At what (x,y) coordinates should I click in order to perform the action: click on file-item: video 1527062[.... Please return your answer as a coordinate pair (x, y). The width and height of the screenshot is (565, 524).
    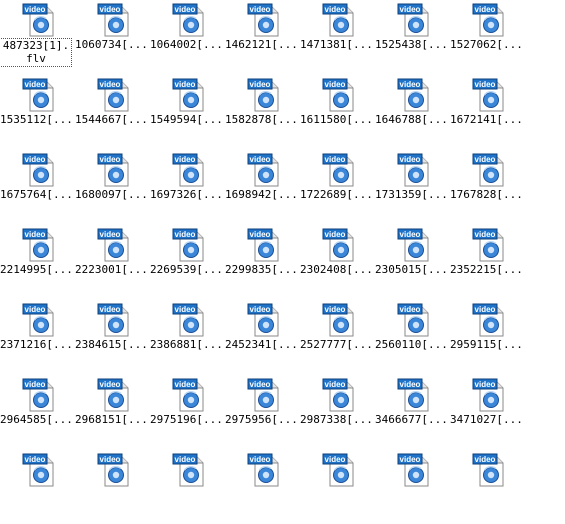
    Looking at the image, I should click on (486, 38).